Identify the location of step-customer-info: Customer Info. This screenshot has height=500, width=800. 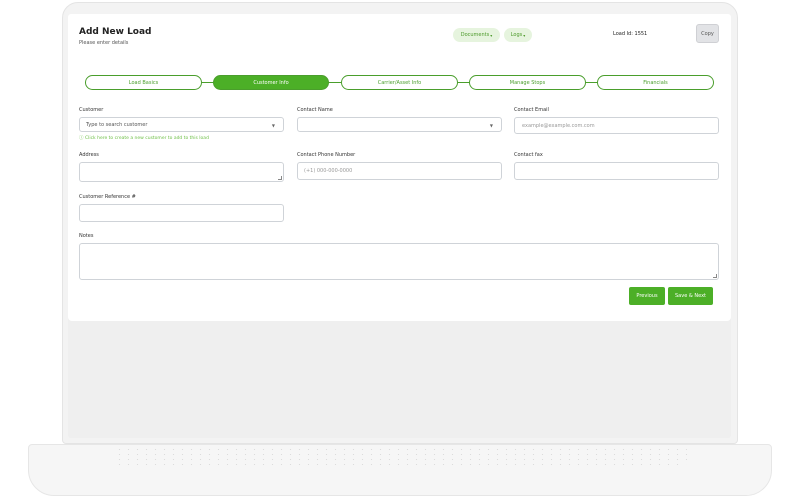
(271, 82).